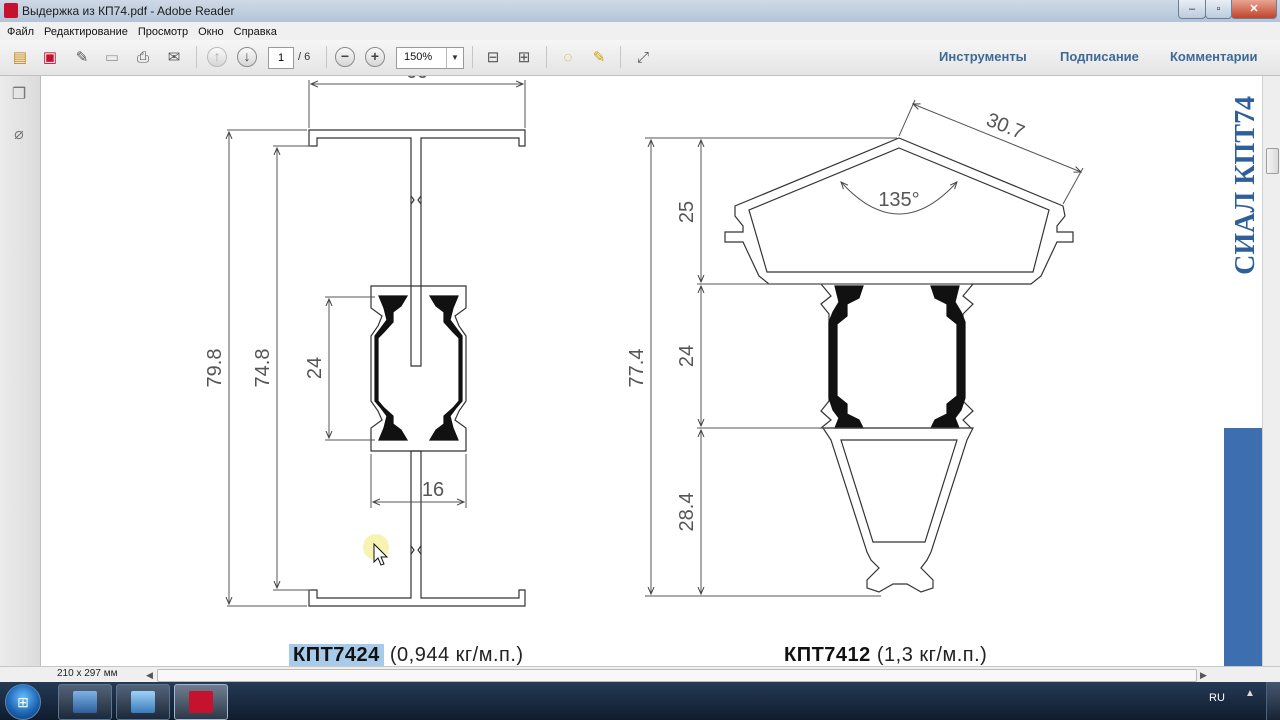  I want to click on dim-74-8: 74.8, so click(263, 368).